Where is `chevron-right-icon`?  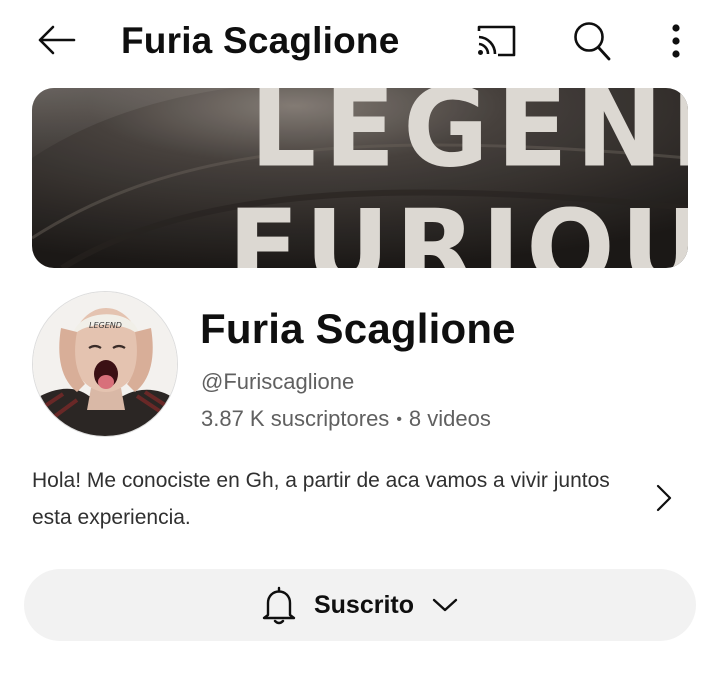
chevron-right-icon is located at coordinates (664, 498).